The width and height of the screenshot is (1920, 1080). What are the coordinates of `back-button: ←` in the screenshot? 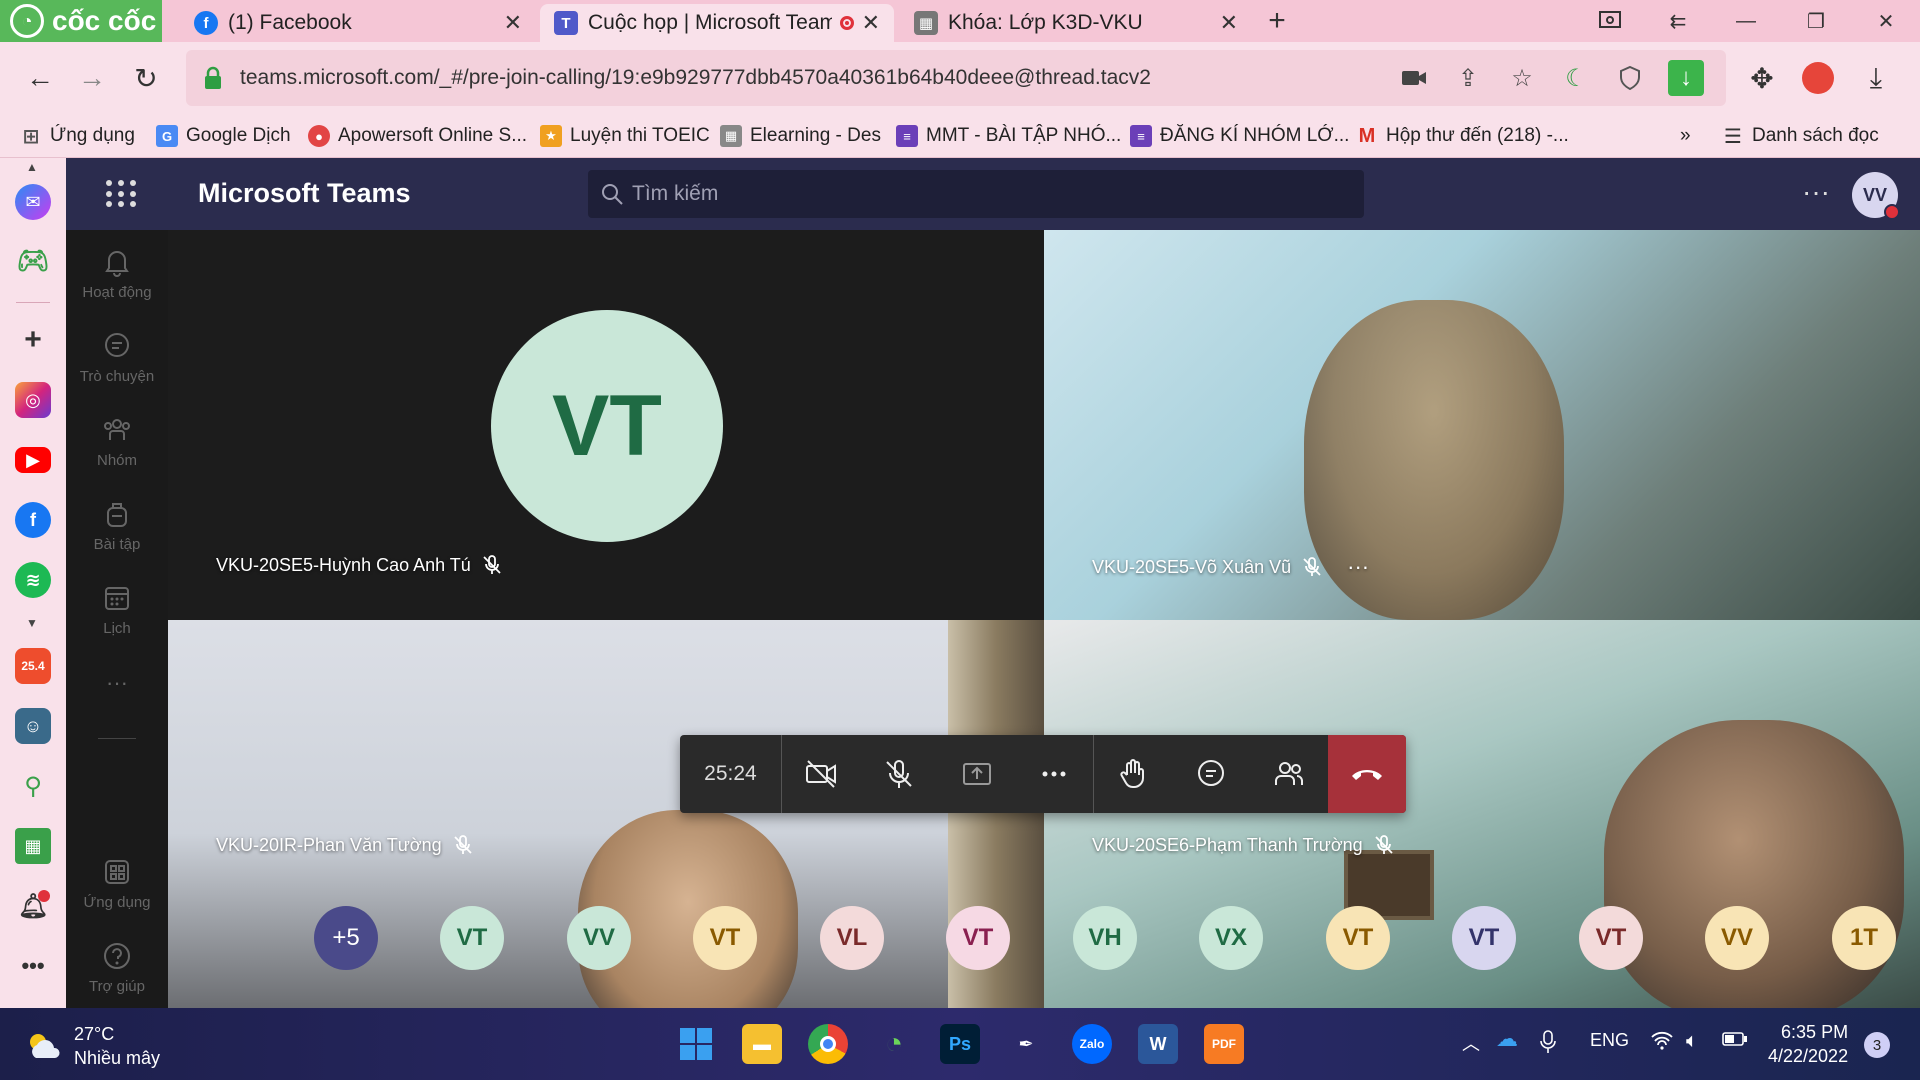 It's located at (40, 78).